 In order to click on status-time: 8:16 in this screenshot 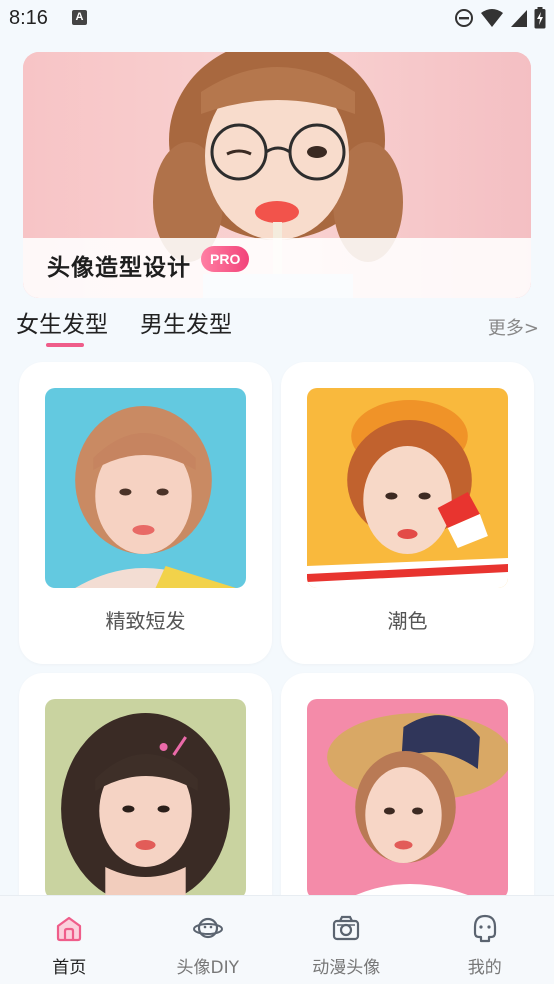, I will do `click(28, 18)`.